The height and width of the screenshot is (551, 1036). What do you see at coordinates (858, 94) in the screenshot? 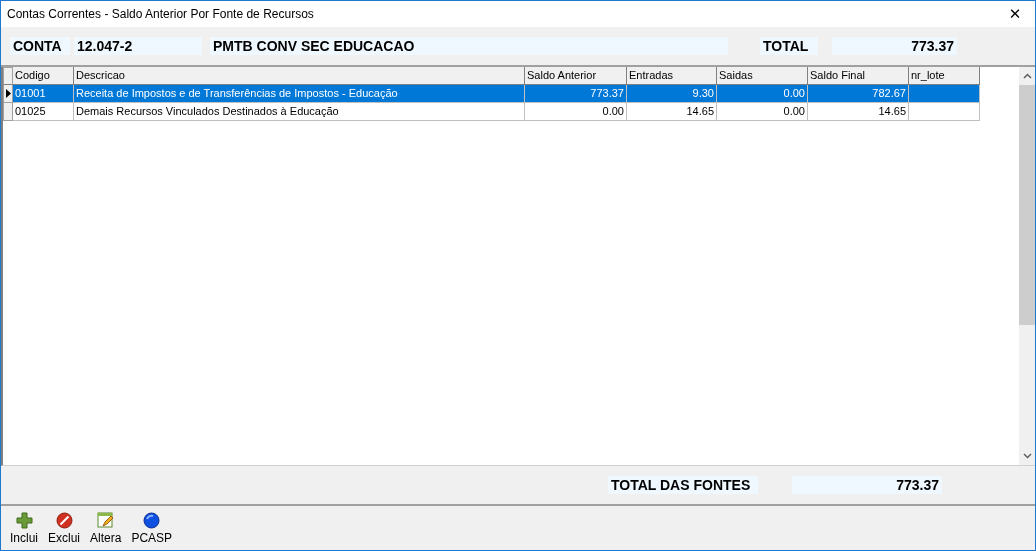
I see `table-cell: 782.67` at bounding box center [858, 94].